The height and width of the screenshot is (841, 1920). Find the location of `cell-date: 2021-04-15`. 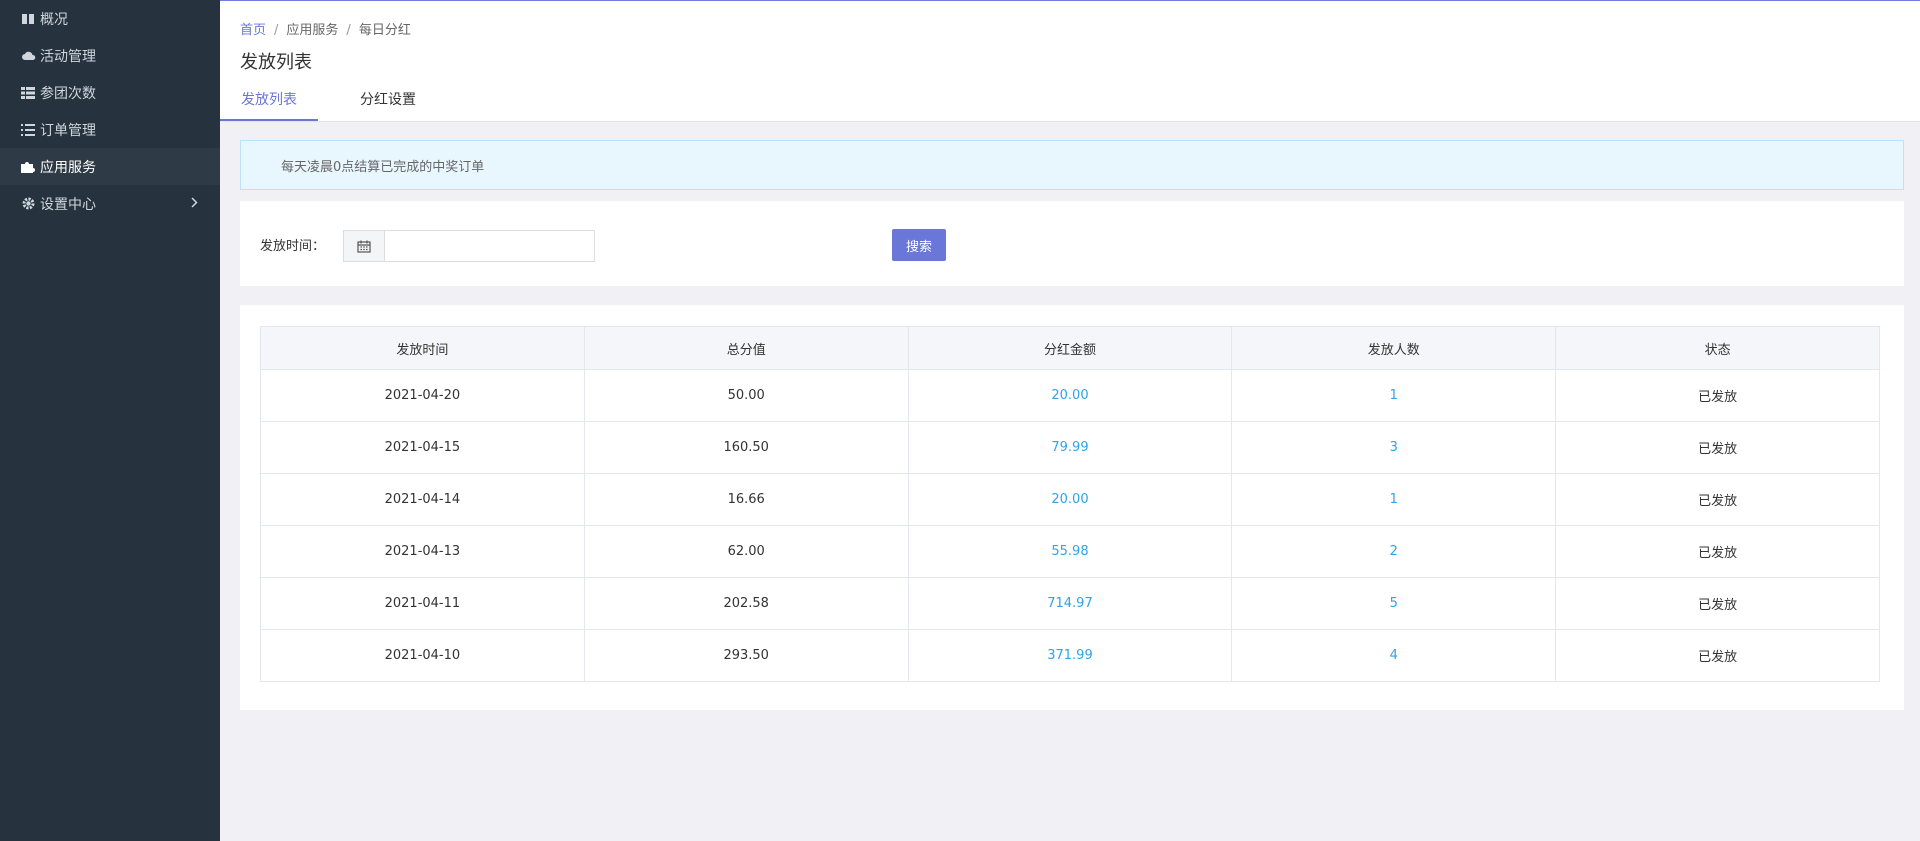

cell-date: 2021-04-15 is located at coordinates (422, 447).